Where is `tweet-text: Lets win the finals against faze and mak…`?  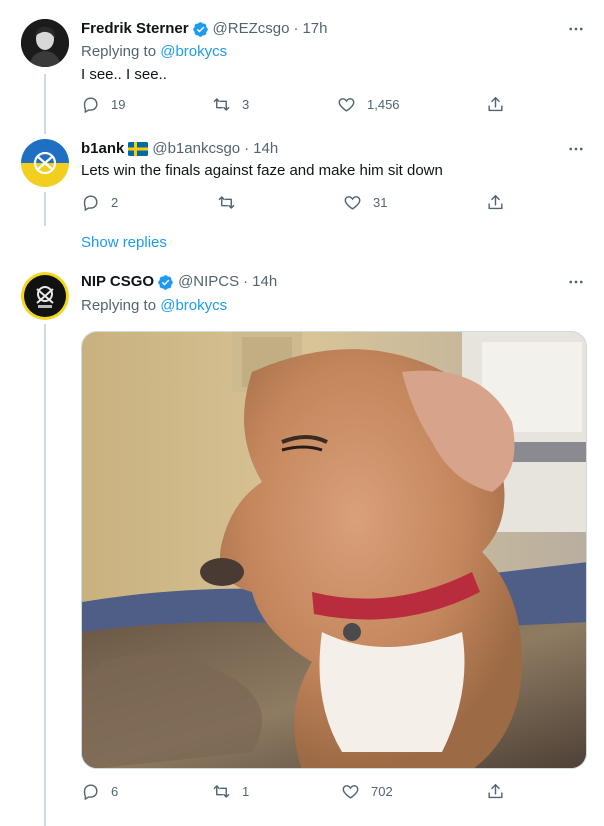
tweet-text: Lets win the finals against faze and mak… is located at coordinates (262, 170).